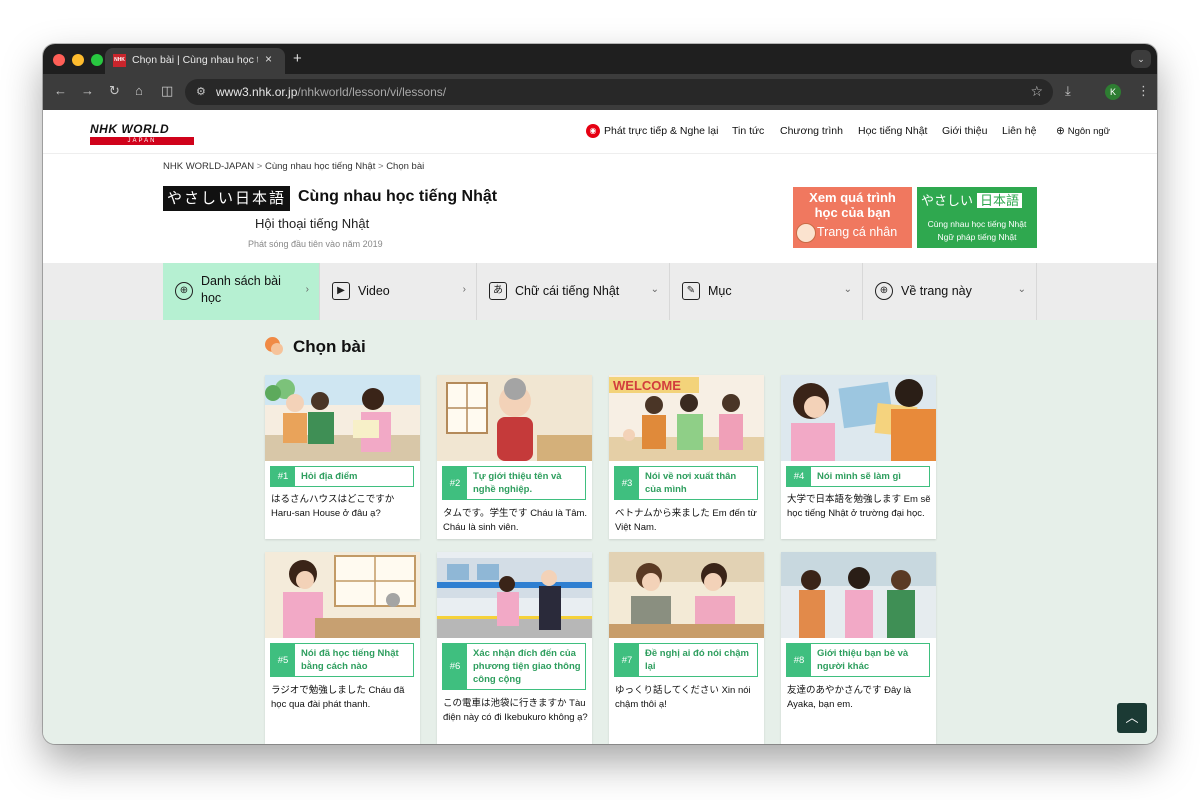 Image resolution: width=1200 pixels, height=800 pixels. I want to click on lesson-phrase: ゆっくり話してください Xin nói chậm thôi ạ!, so click(683, 697).